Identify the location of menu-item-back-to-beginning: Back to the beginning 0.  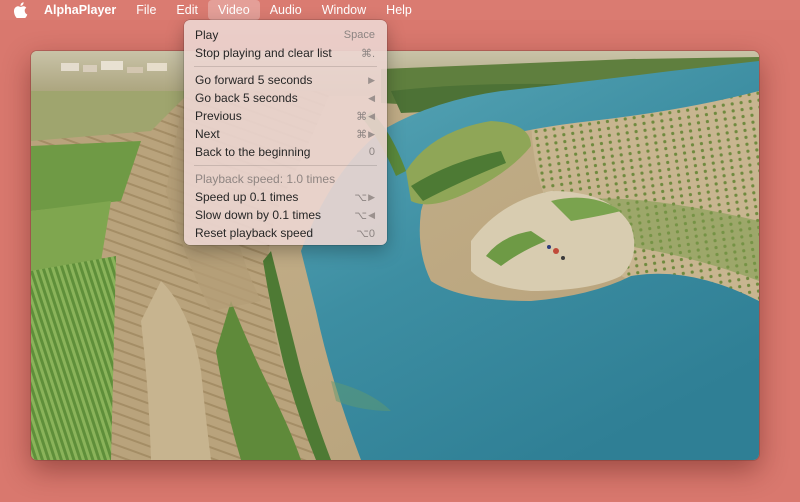
(285, 152).